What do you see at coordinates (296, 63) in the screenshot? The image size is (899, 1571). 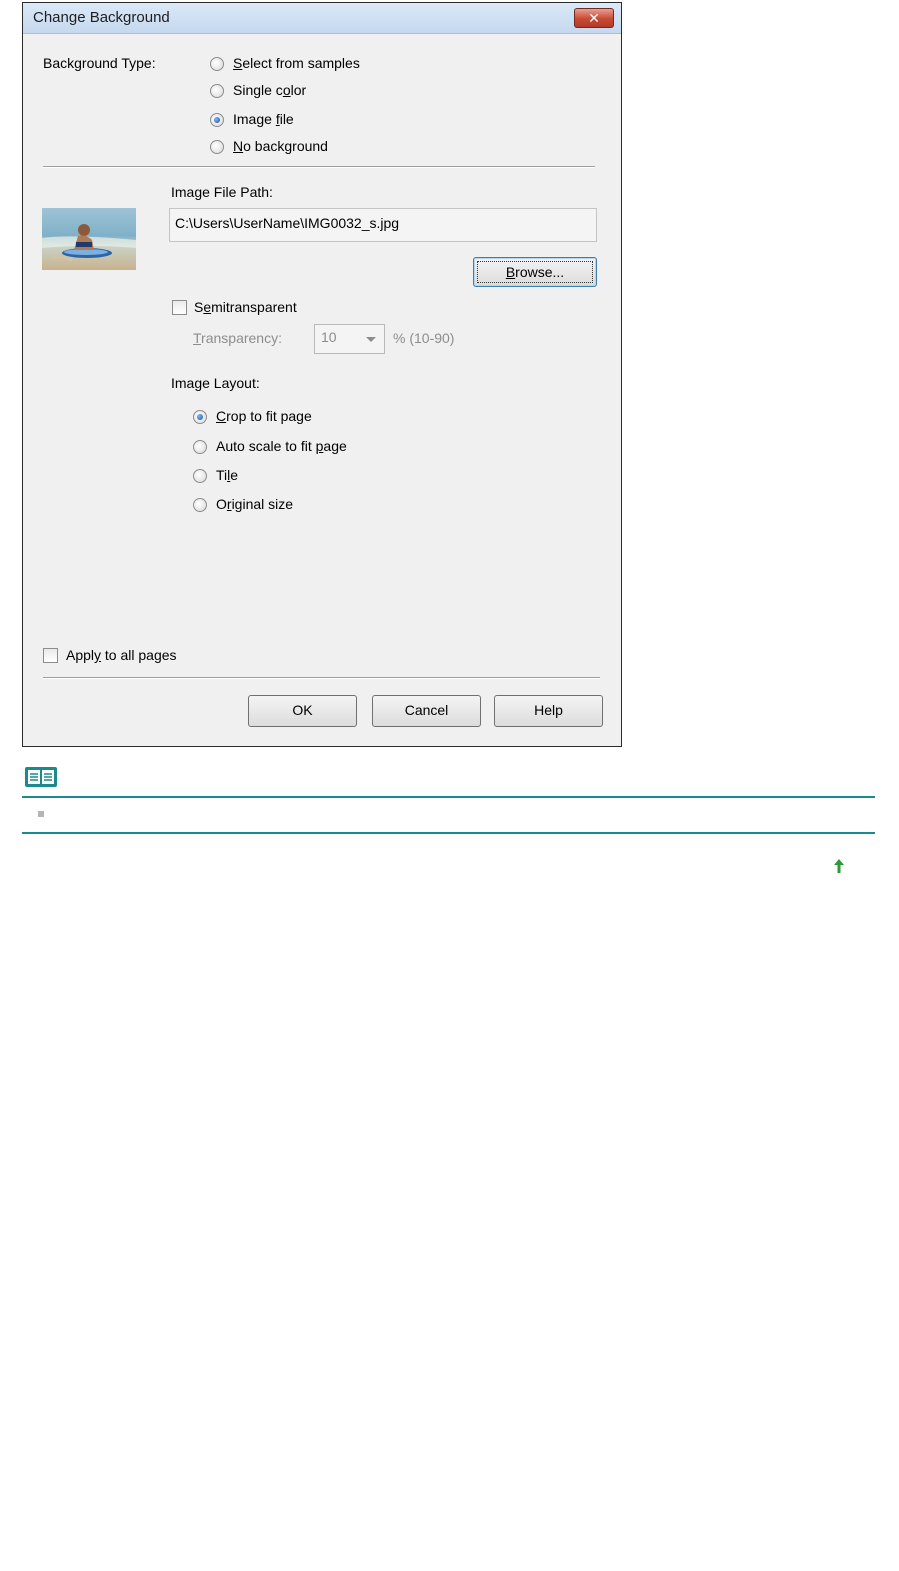 I see `radio-select-from-samples-label: Select from samples` at bounding box center [296, 63].